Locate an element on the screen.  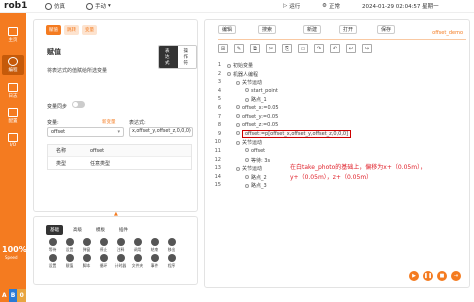
sidebar-item-log: 日志 is located at coordinates (13, 91).